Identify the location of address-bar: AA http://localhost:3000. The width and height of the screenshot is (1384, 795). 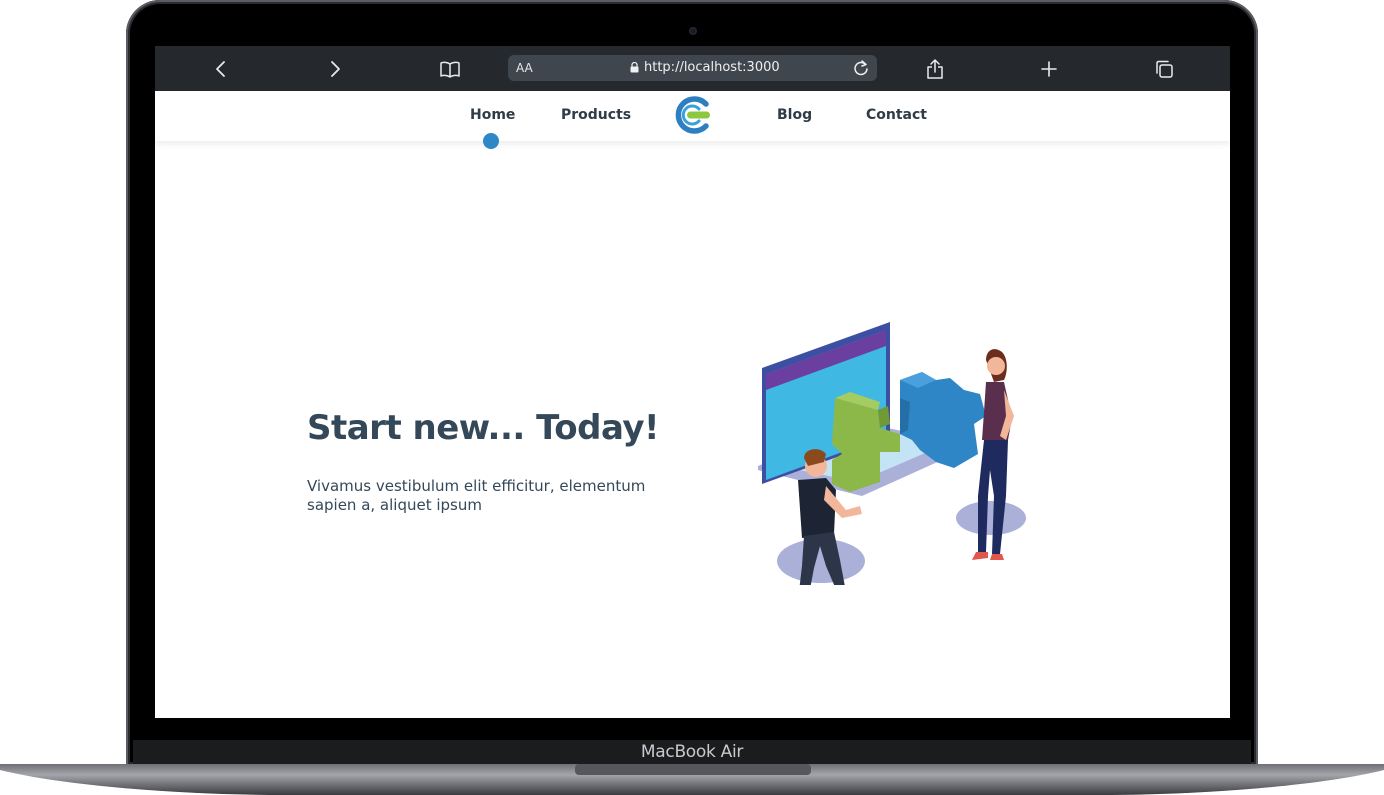
(692, 68).